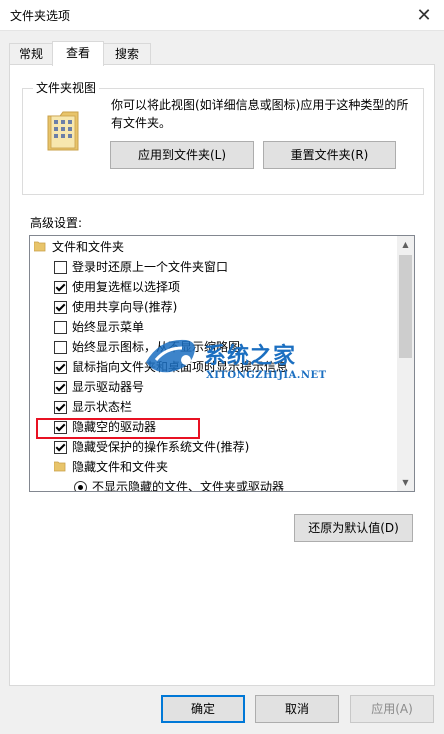 Image resolution: width=444 pixels, height=734 pixels. What do you see at coordinates (182, 155) in the screenshot?
I see `apply-to-folders-button: 应用到文件夹(L)` at bounding box center [182, 155].